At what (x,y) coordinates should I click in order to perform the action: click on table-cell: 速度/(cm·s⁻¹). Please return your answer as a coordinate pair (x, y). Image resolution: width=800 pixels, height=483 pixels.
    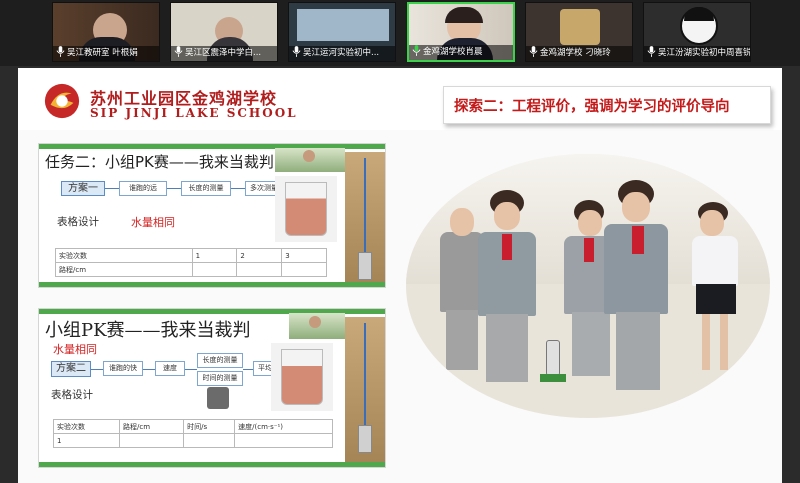
    Looking at the image, I should click on (283, 426).